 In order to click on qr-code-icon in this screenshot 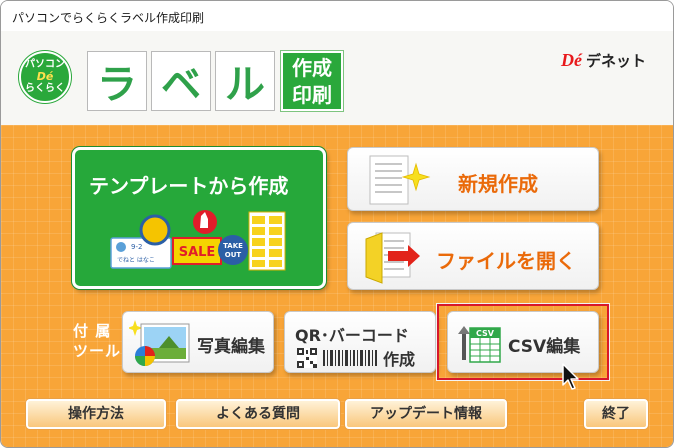, I will do `click(307, 358)`.